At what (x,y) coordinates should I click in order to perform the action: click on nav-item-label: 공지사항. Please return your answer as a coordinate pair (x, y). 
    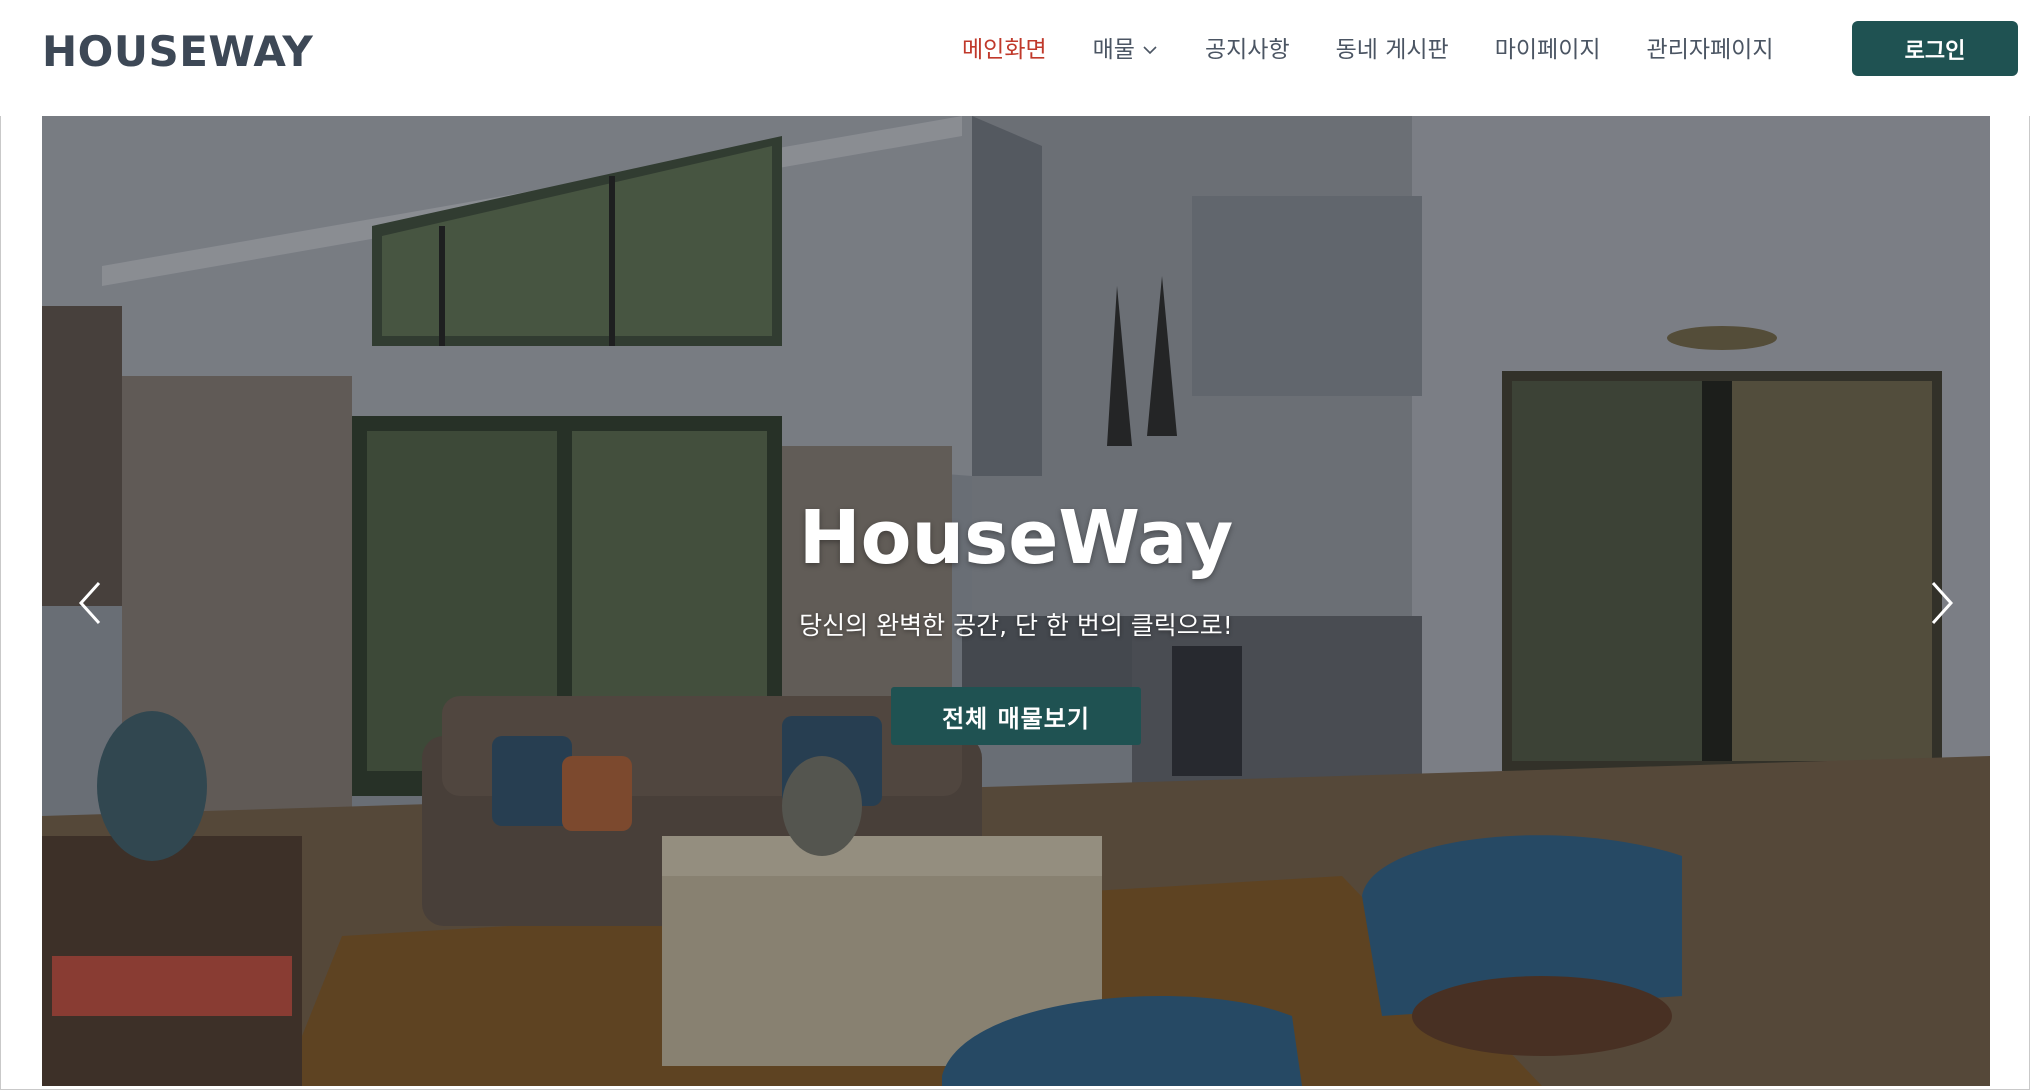
    Looking at the image, I should click on (1247, 50).